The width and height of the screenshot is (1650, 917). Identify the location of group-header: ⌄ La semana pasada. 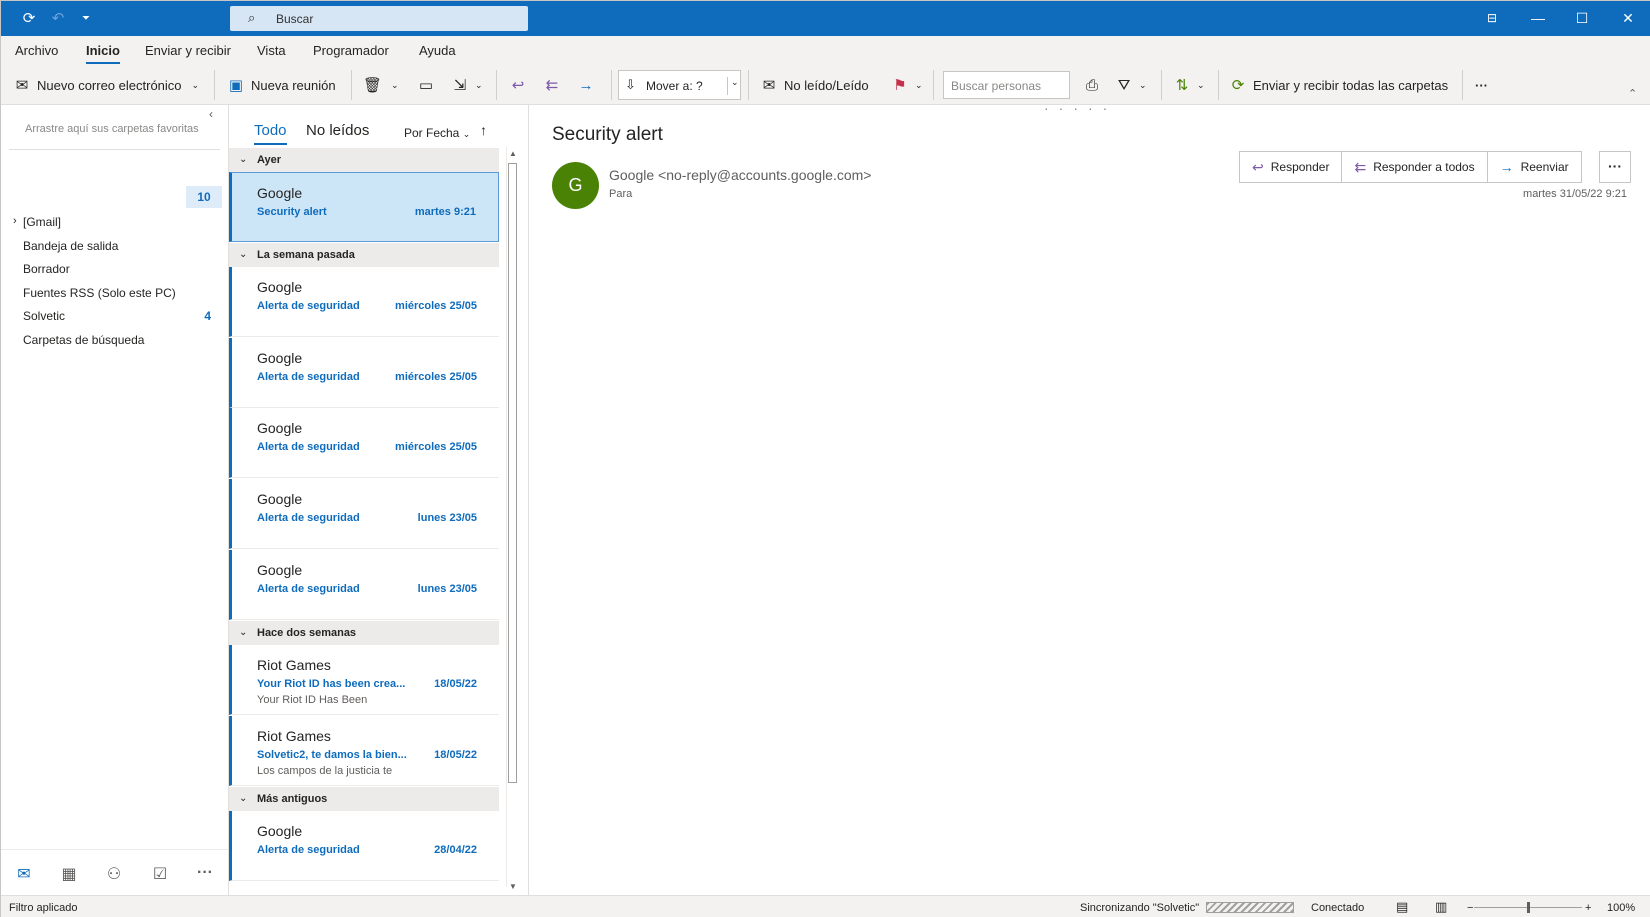
(364, 255).